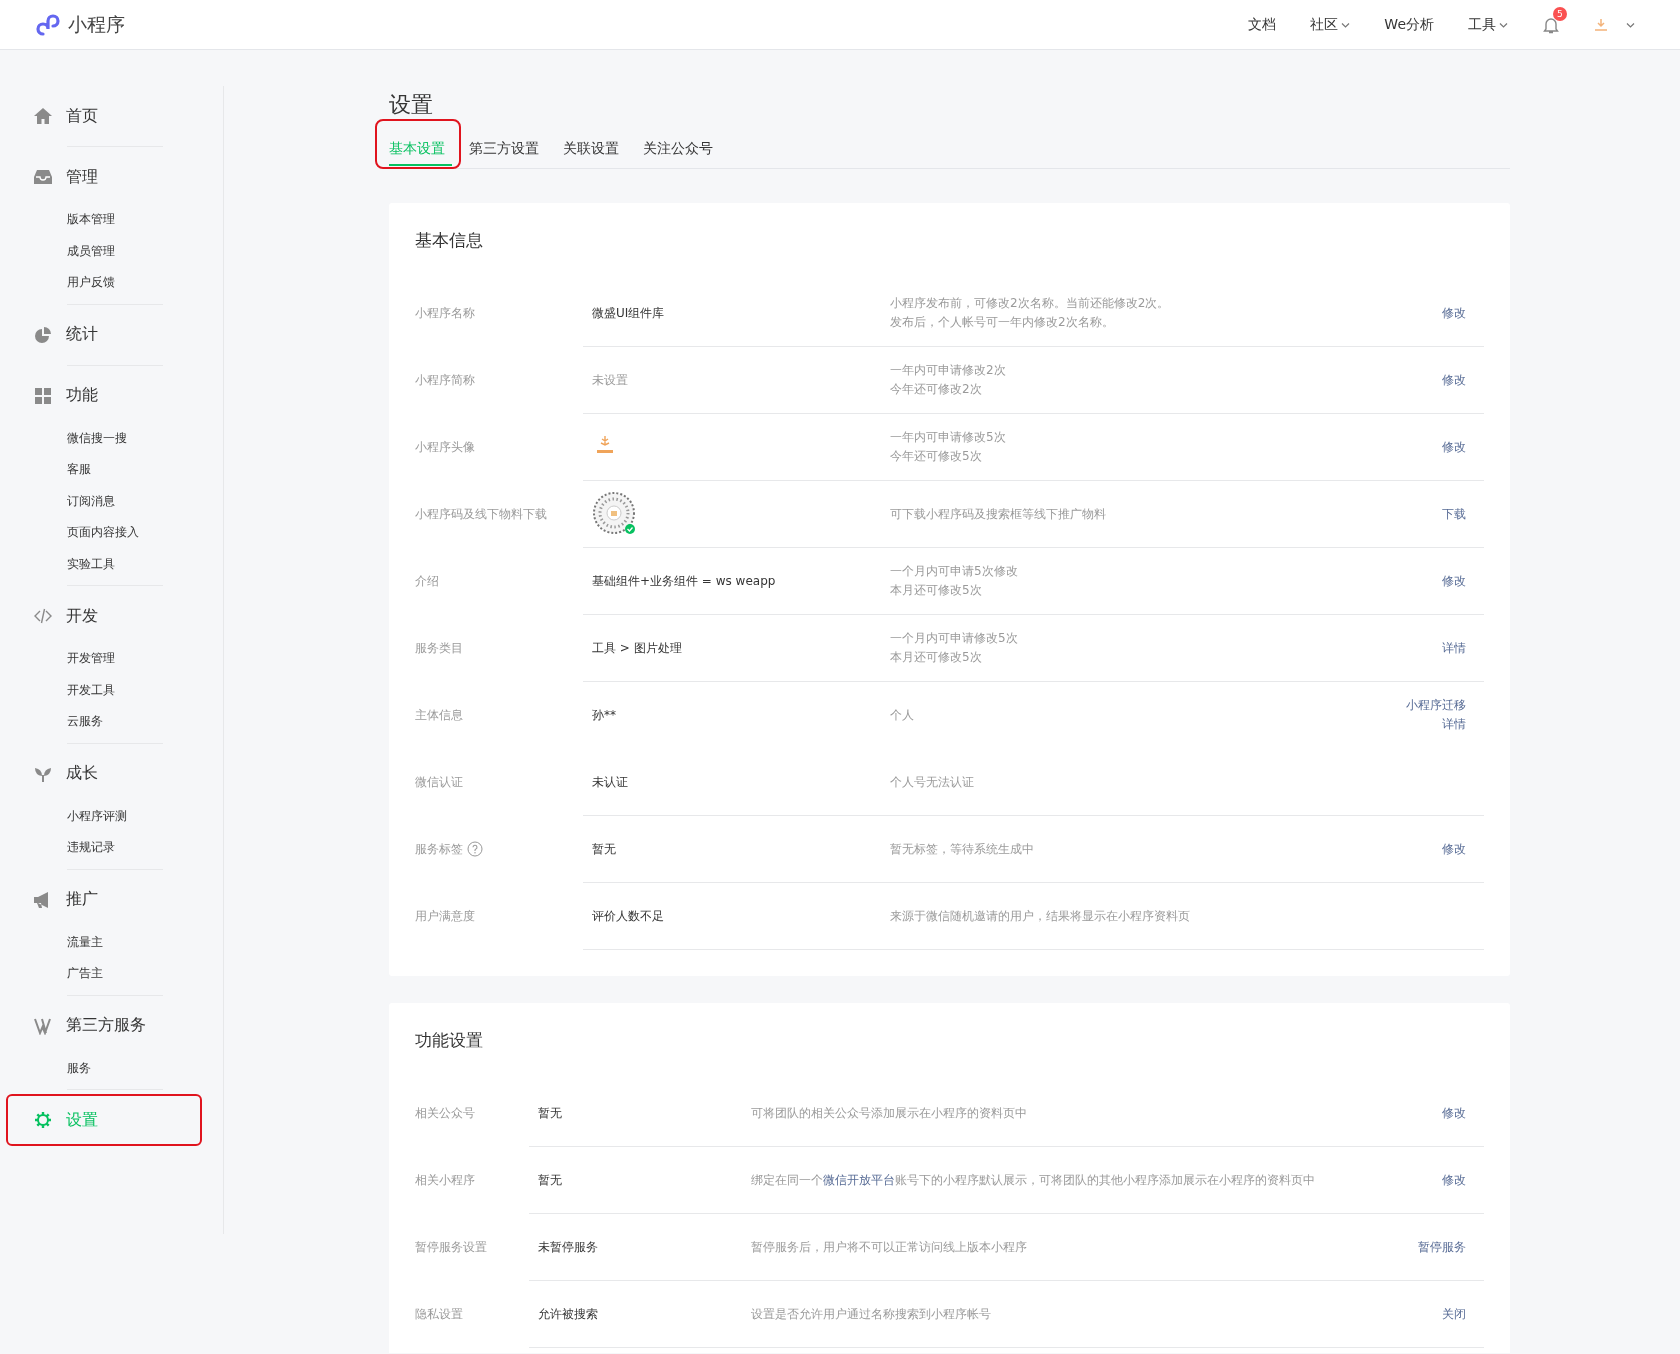  What do you see at coordinates (104, 616) in the screenshot?
I see `sidebar-item: 开发` at bounding box center [104, 616].